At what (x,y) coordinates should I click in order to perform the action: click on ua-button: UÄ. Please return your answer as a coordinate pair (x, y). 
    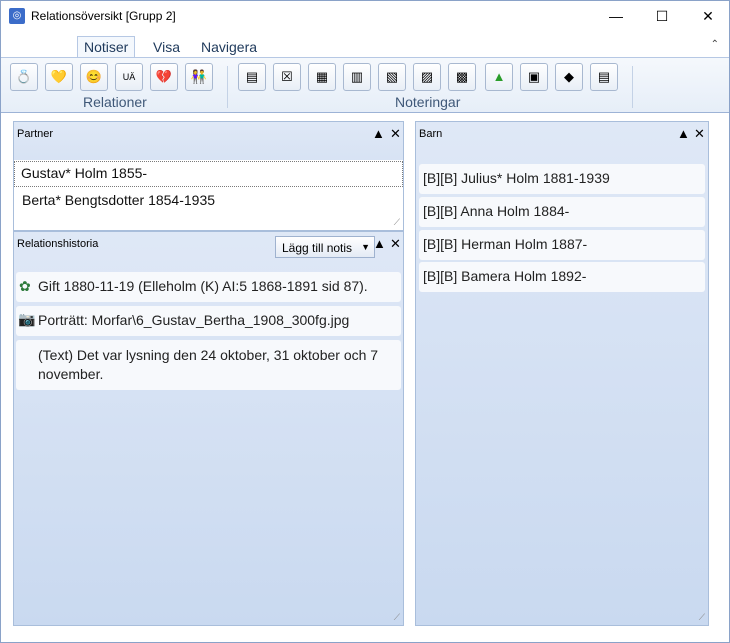
    Looking at the image, I should click on (129, 77).